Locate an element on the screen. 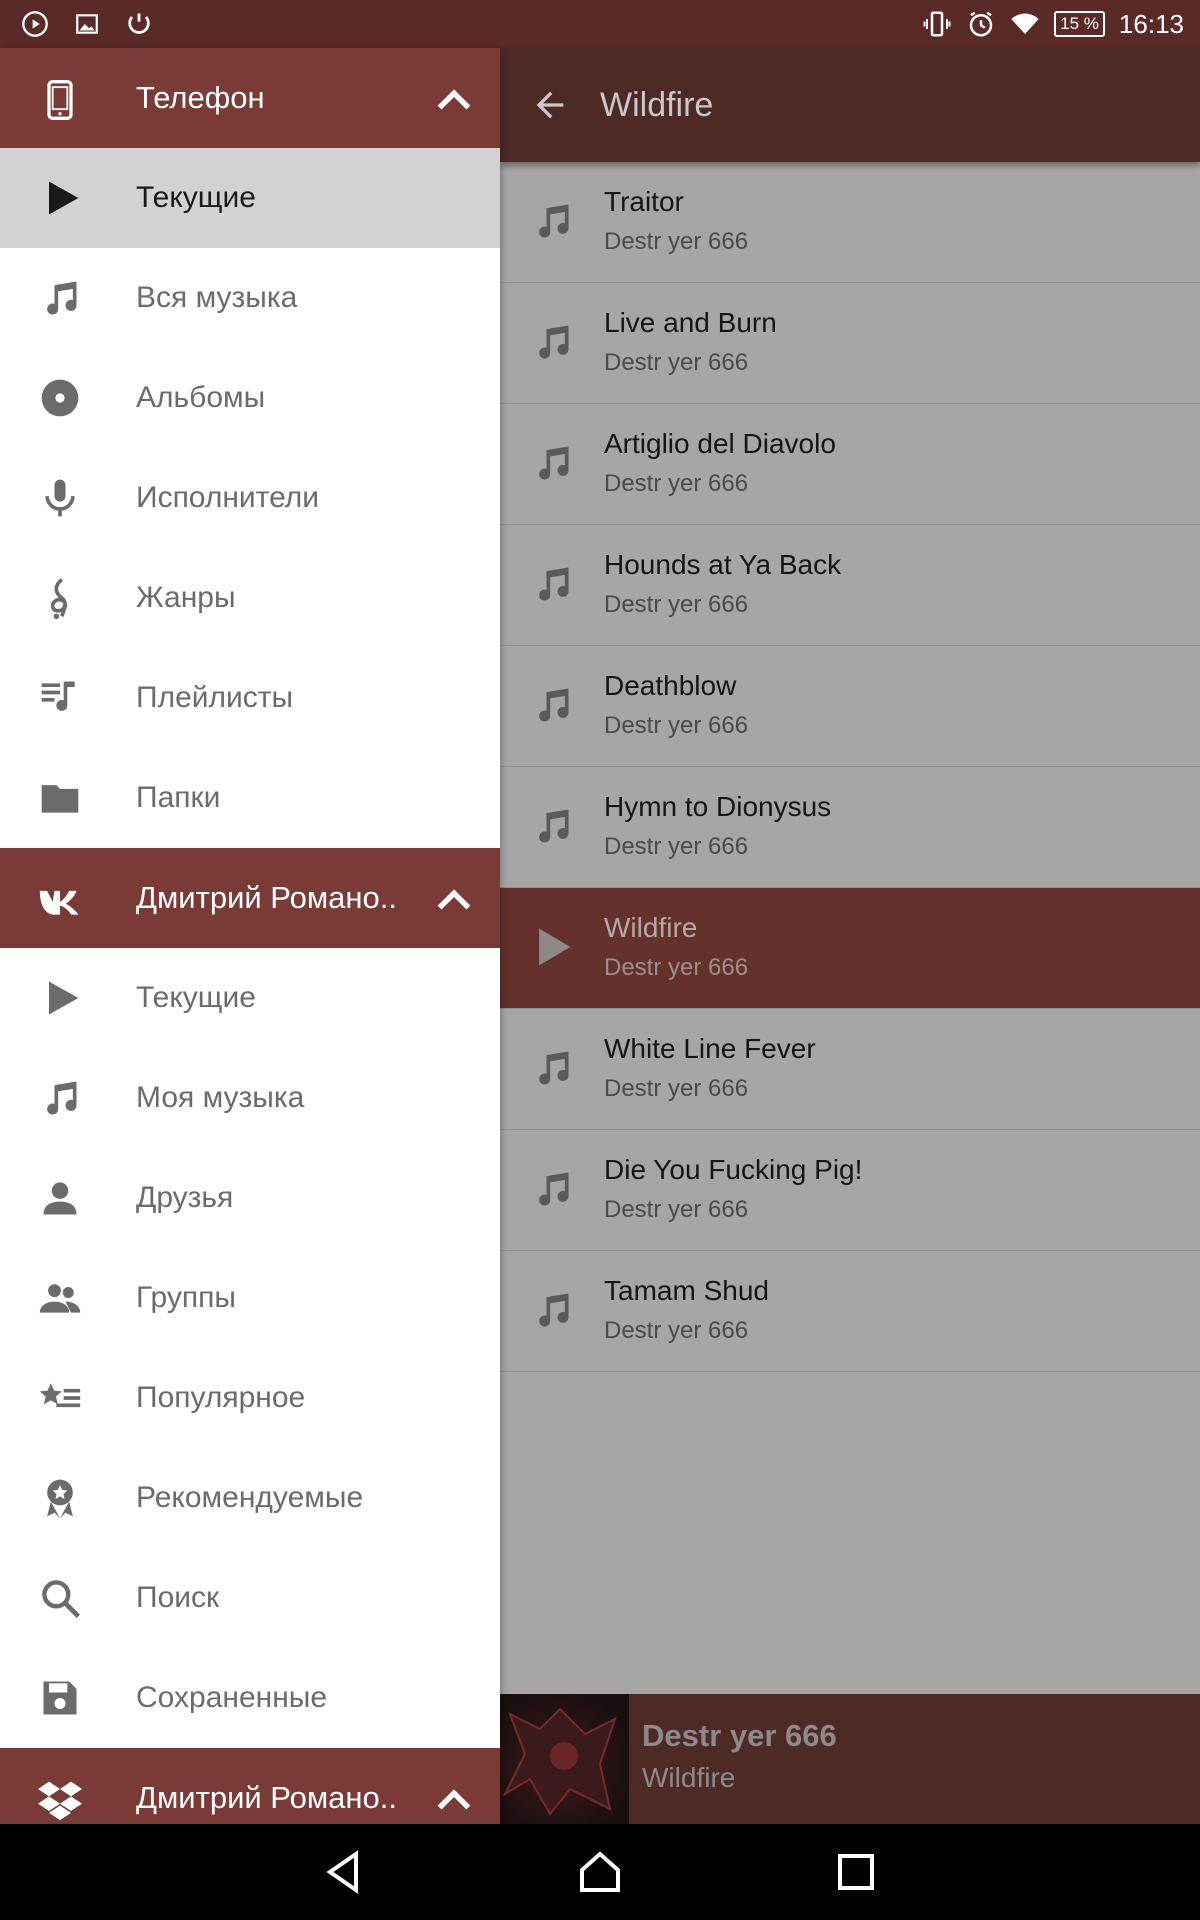 This screenshot has height=1920, width=1200. drawer-item-label: Жанры is located at coordinates (186, 597).